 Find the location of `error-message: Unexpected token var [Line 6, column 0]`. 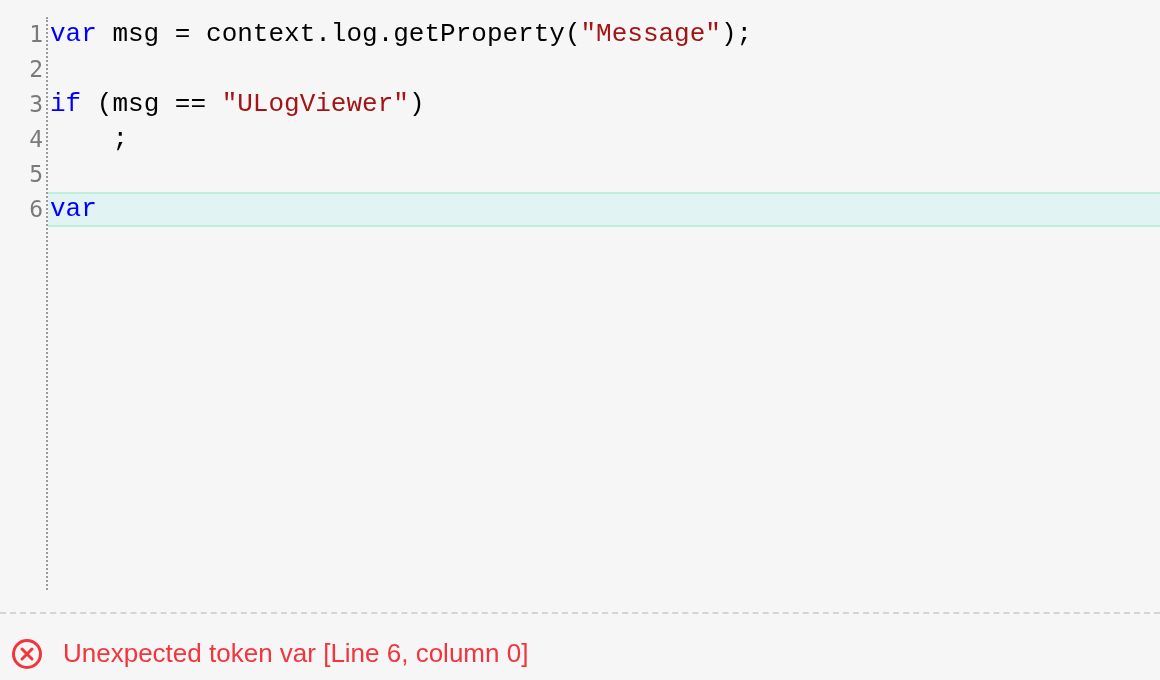

error-message: Unexpected token var [Line 6, column 0] is located at coordinates (296, 653).